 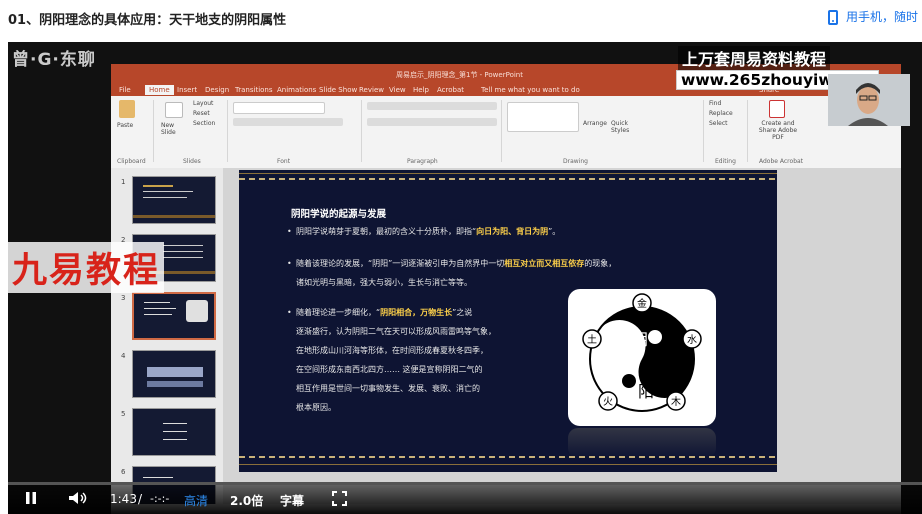 What do you see at coordinates (297, 90) in the screenshot?
I see `tab-animations: Animations` at bounding box center [297, 90].